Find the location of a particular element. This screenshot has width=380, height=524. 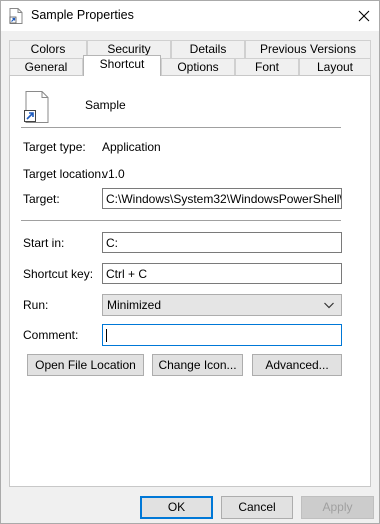

target-type-value: Application is located at coordinates (131, 147).